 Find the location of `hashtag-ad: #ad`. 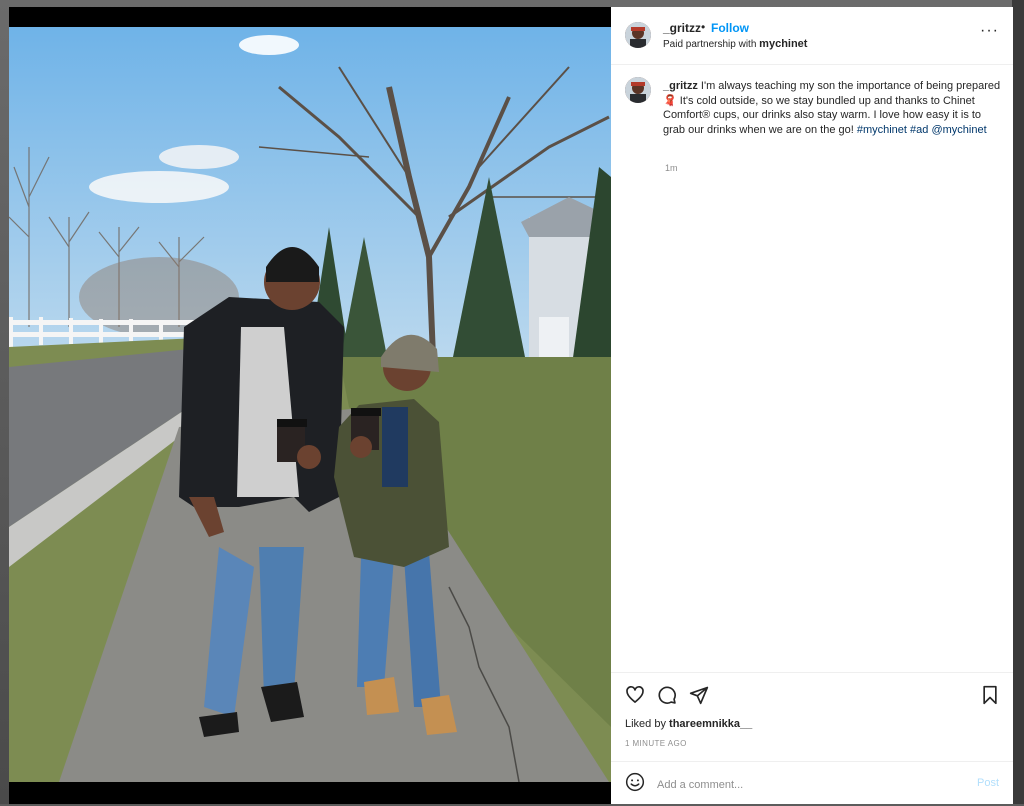

hashtag-ad: #ad is located at coordinates (919, 130).